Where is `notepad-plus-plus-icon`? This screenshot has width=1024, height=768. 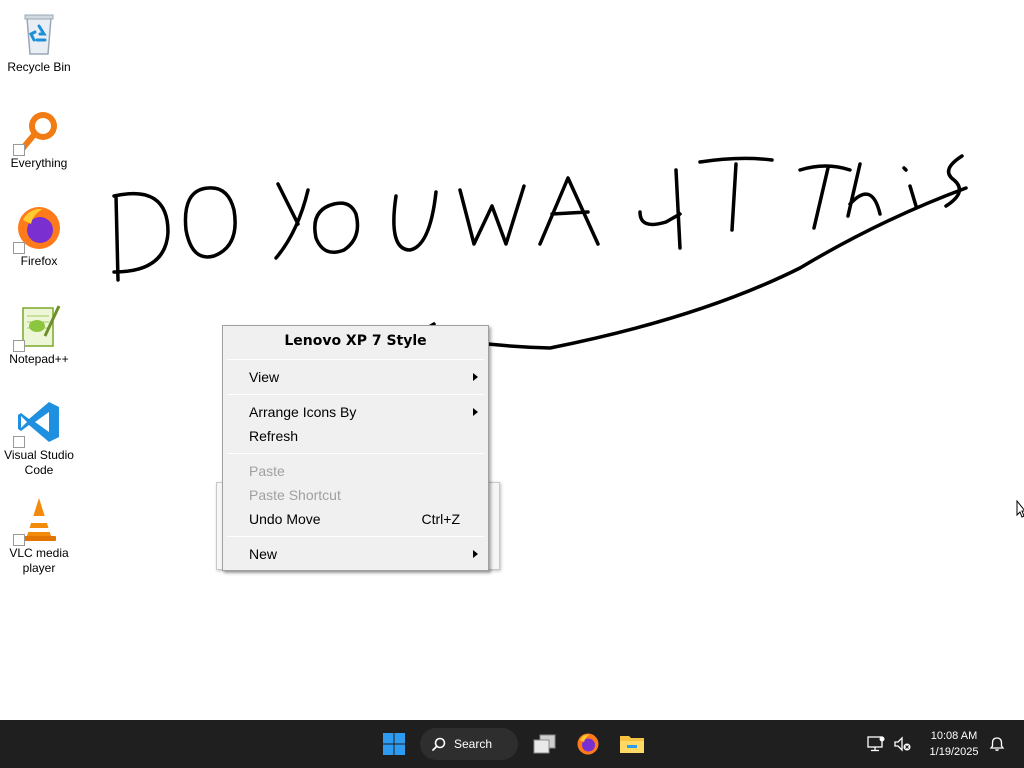 notepad-plus-plus-icon is located at coordinates (38, 327).